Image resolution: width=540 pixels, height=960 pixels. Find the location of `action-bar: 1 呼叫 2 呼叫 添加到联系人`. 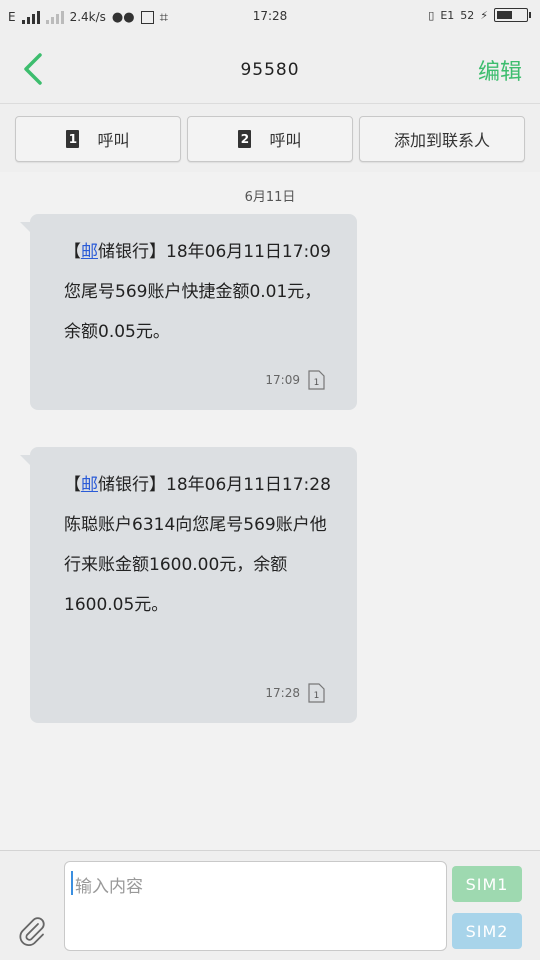

action-bar: 1 呼叫 2 呼叫 添加到联系人 is located at coordinates (270, 138).